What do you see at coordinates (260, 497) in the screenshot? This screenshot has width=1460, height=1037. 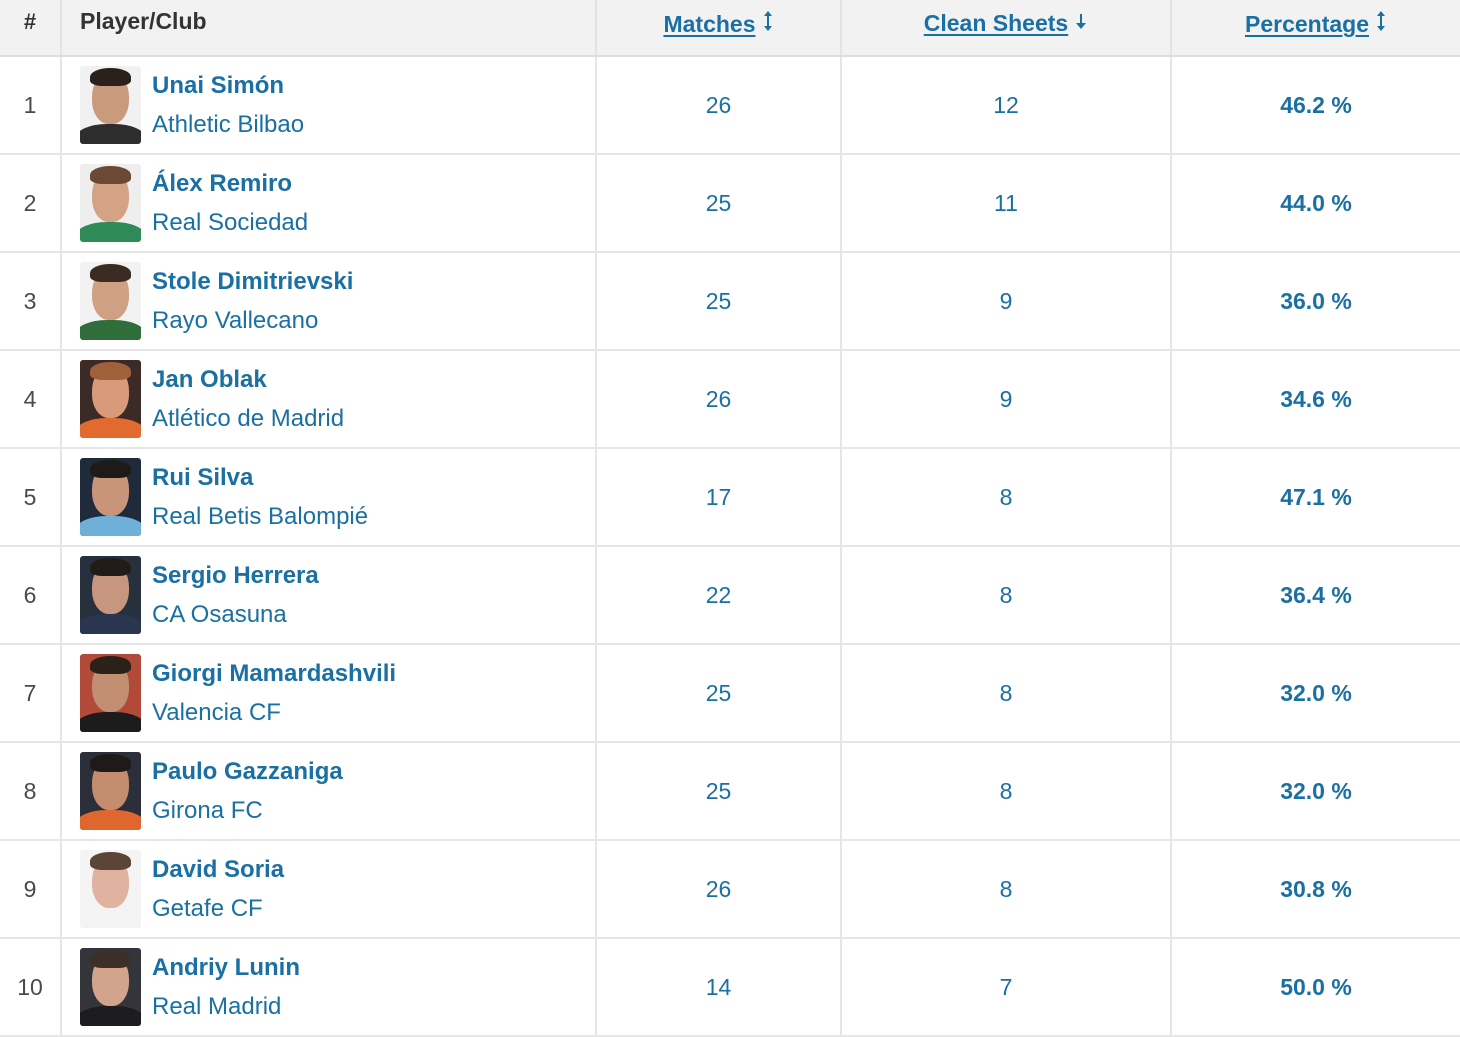 I see `player-names: Rui Silva Real Betis Balompié` at bounding box center [260, 497].